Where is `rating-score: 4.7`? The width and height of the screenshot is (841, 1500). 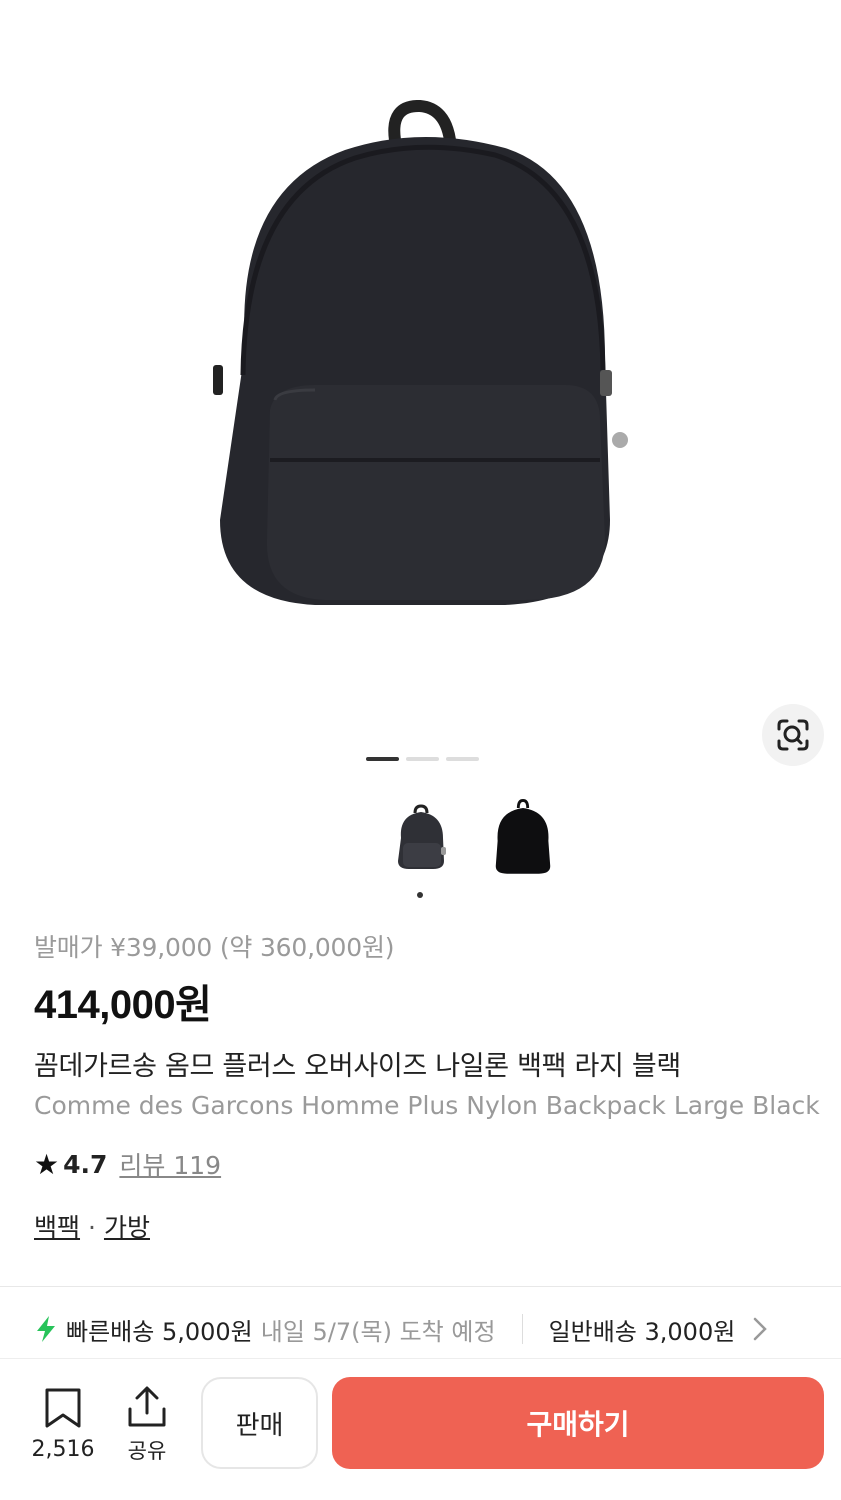
rating-score: 4.7 is located at coordinates (85, 1164).